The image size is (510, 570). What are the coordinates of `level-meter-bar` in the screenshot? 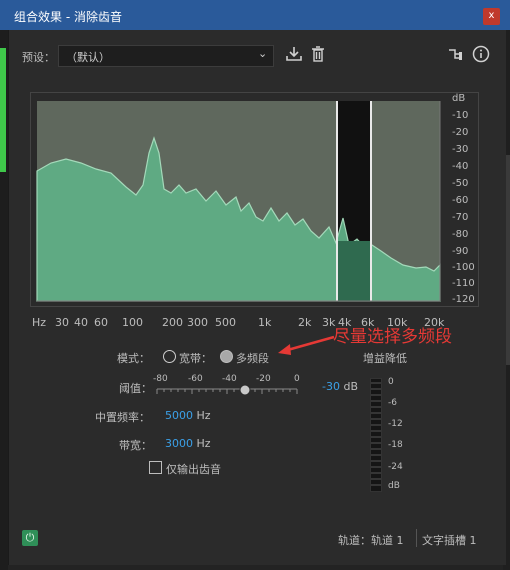 It's located at (3, 110).